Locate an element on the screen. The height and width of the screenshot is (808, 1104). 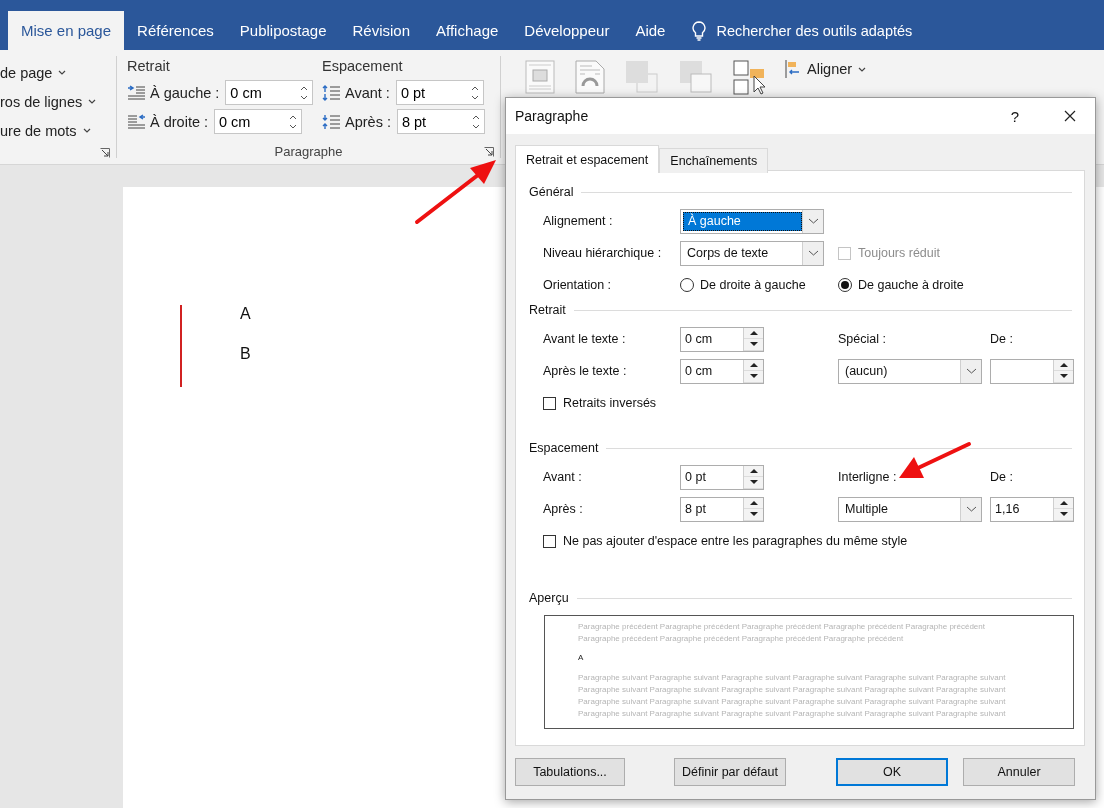
field-label: Interligne : is located at coordinates (867, 477).